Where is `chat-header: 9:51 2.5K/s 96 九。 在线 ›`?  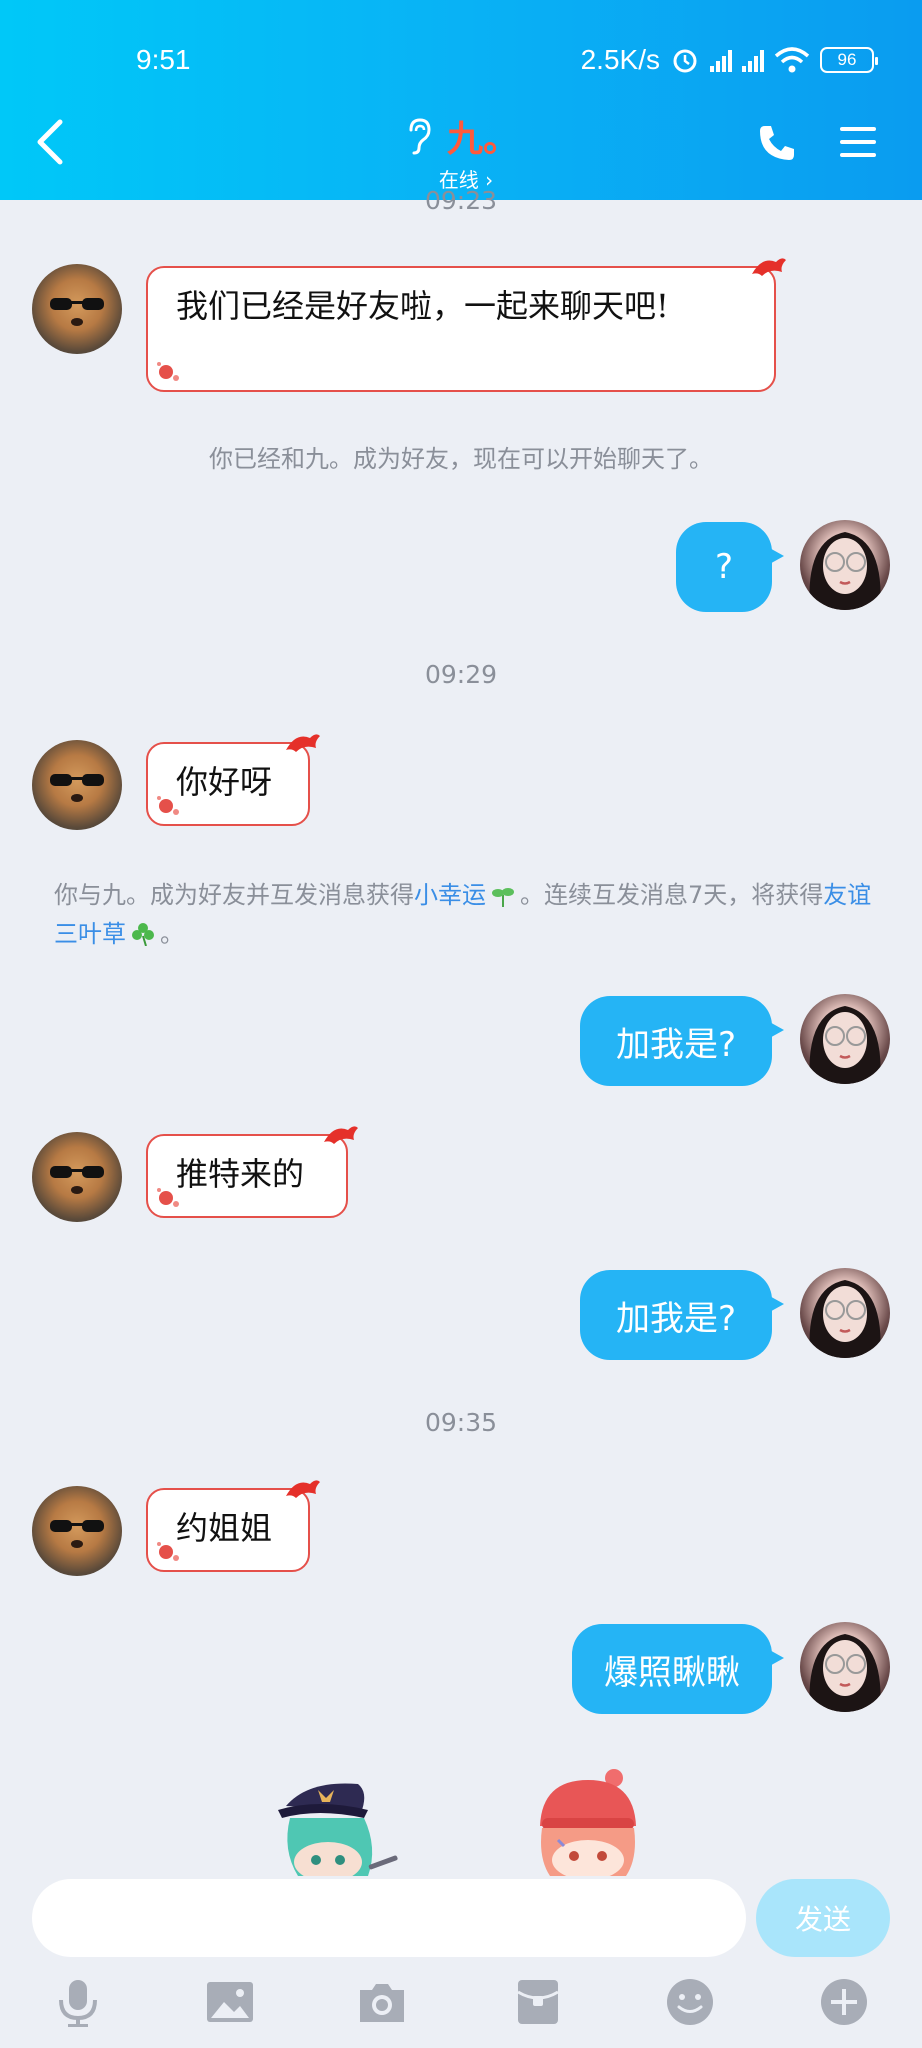 chat-header: 9:51 2.5K/s 96 九。 在线 › is located at coordinates (461, 100).